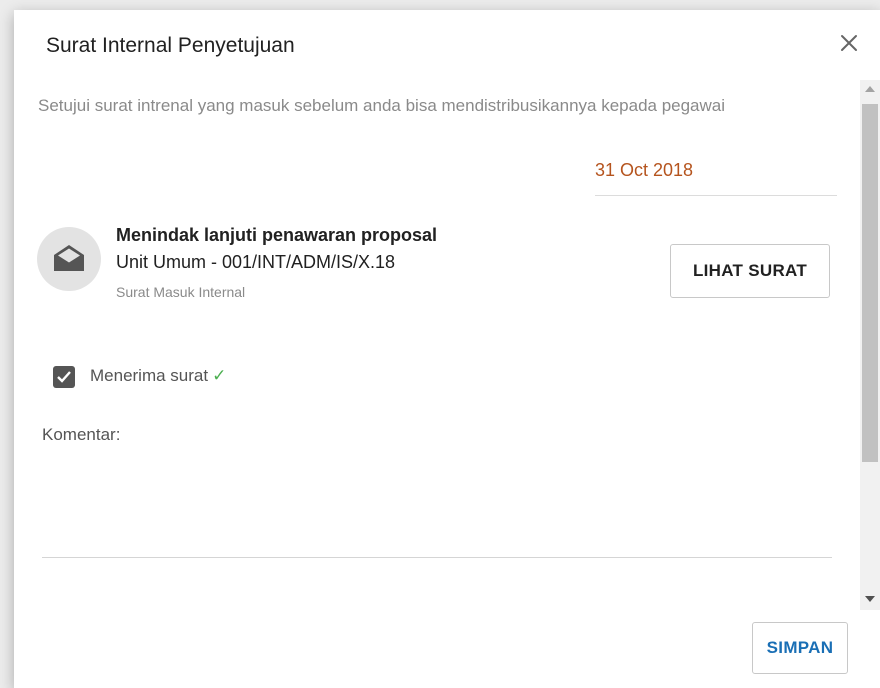 The height and width of the screenshot is (688, 880). Describe the element at coordinates (219, 375) in the screenshot. I see `success-check-icon: ✓` at that location.